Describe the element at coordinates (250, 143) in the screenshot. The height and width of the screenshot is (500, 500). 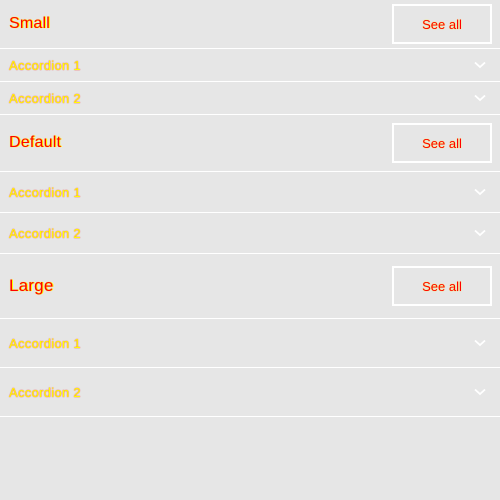
I see `section-header: Default See all` at that location.